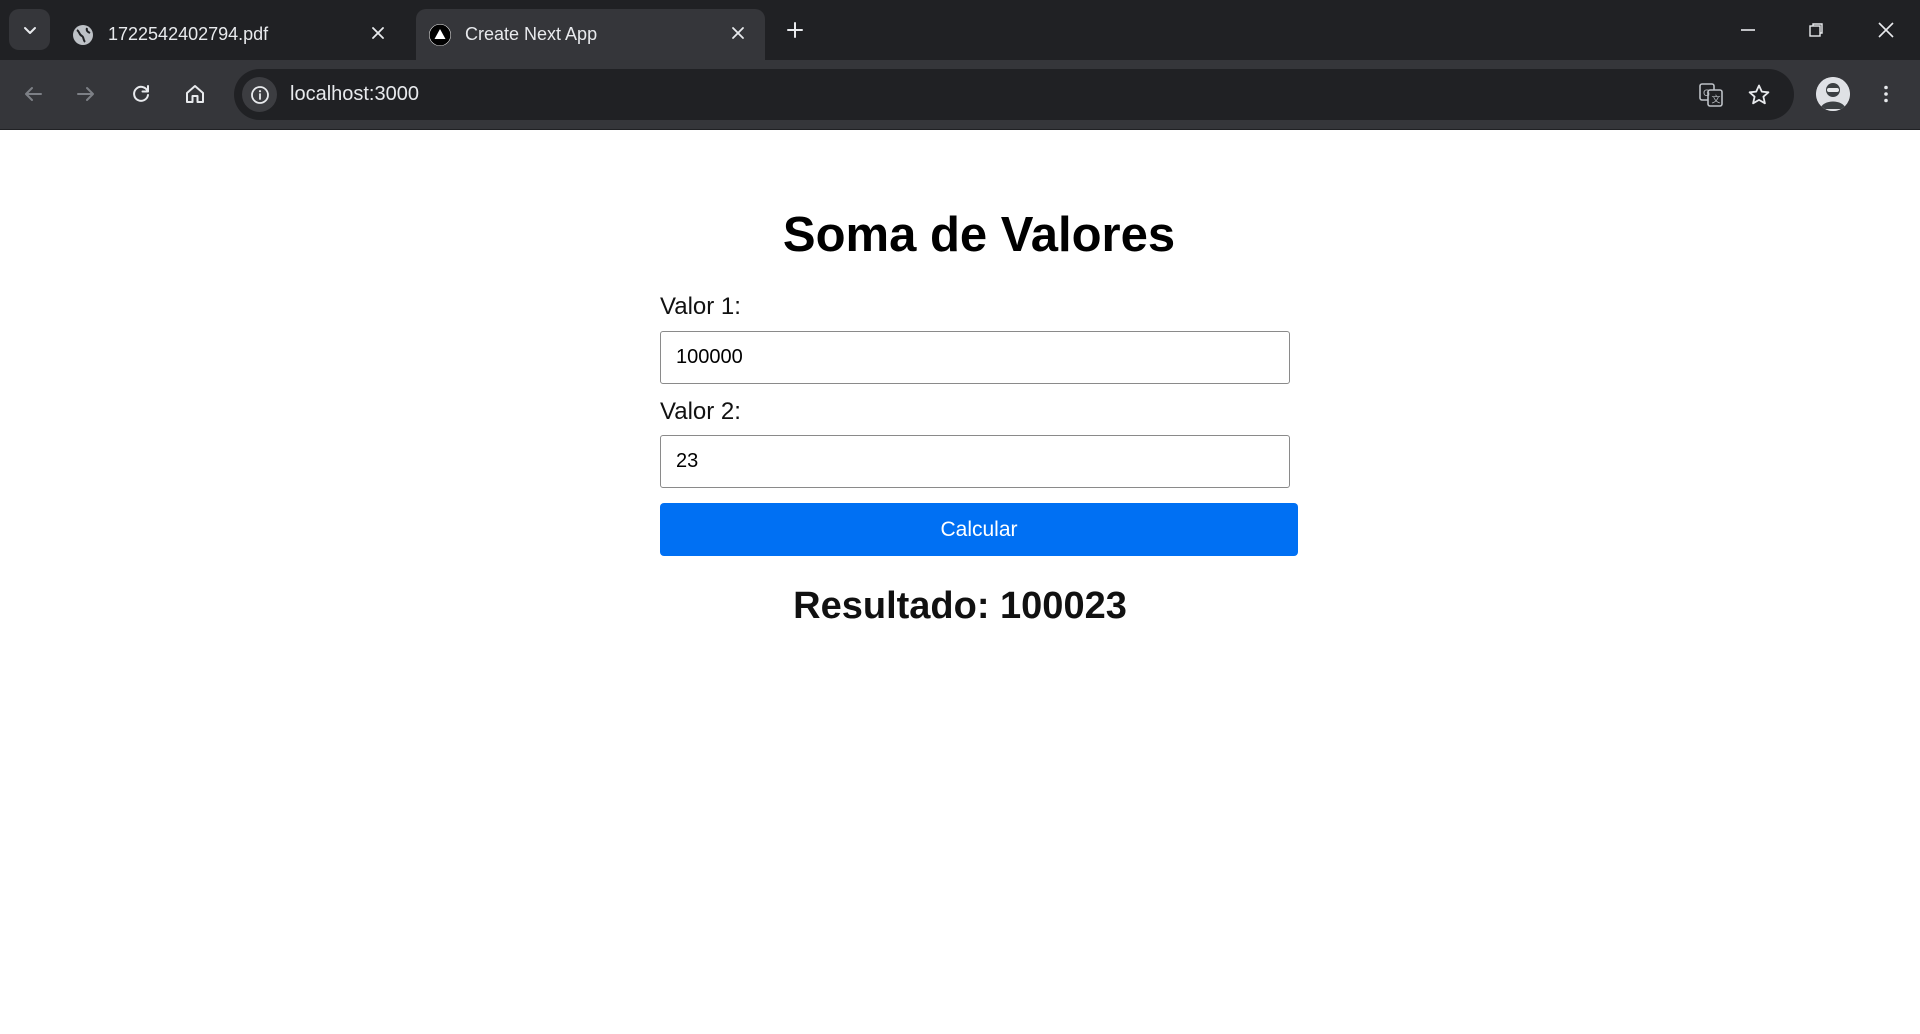 The image size is (1920, 1034). I want to click on reload-icon, so click(141, 93).